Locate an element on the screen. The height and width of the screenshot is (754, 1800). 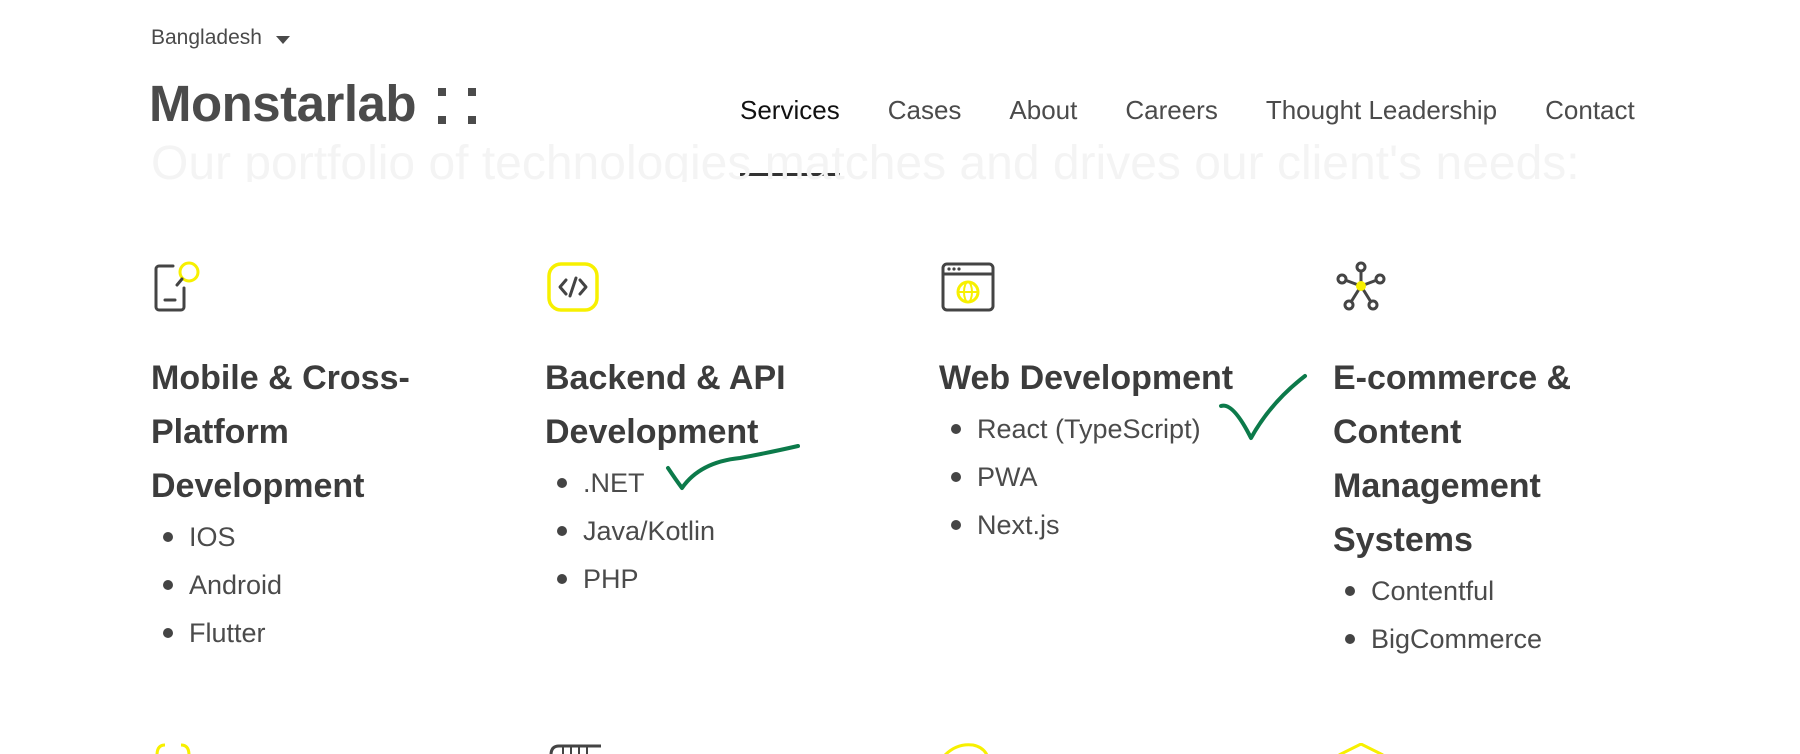
list-item: Java/Kotlin is located at coordinates (742, 531).